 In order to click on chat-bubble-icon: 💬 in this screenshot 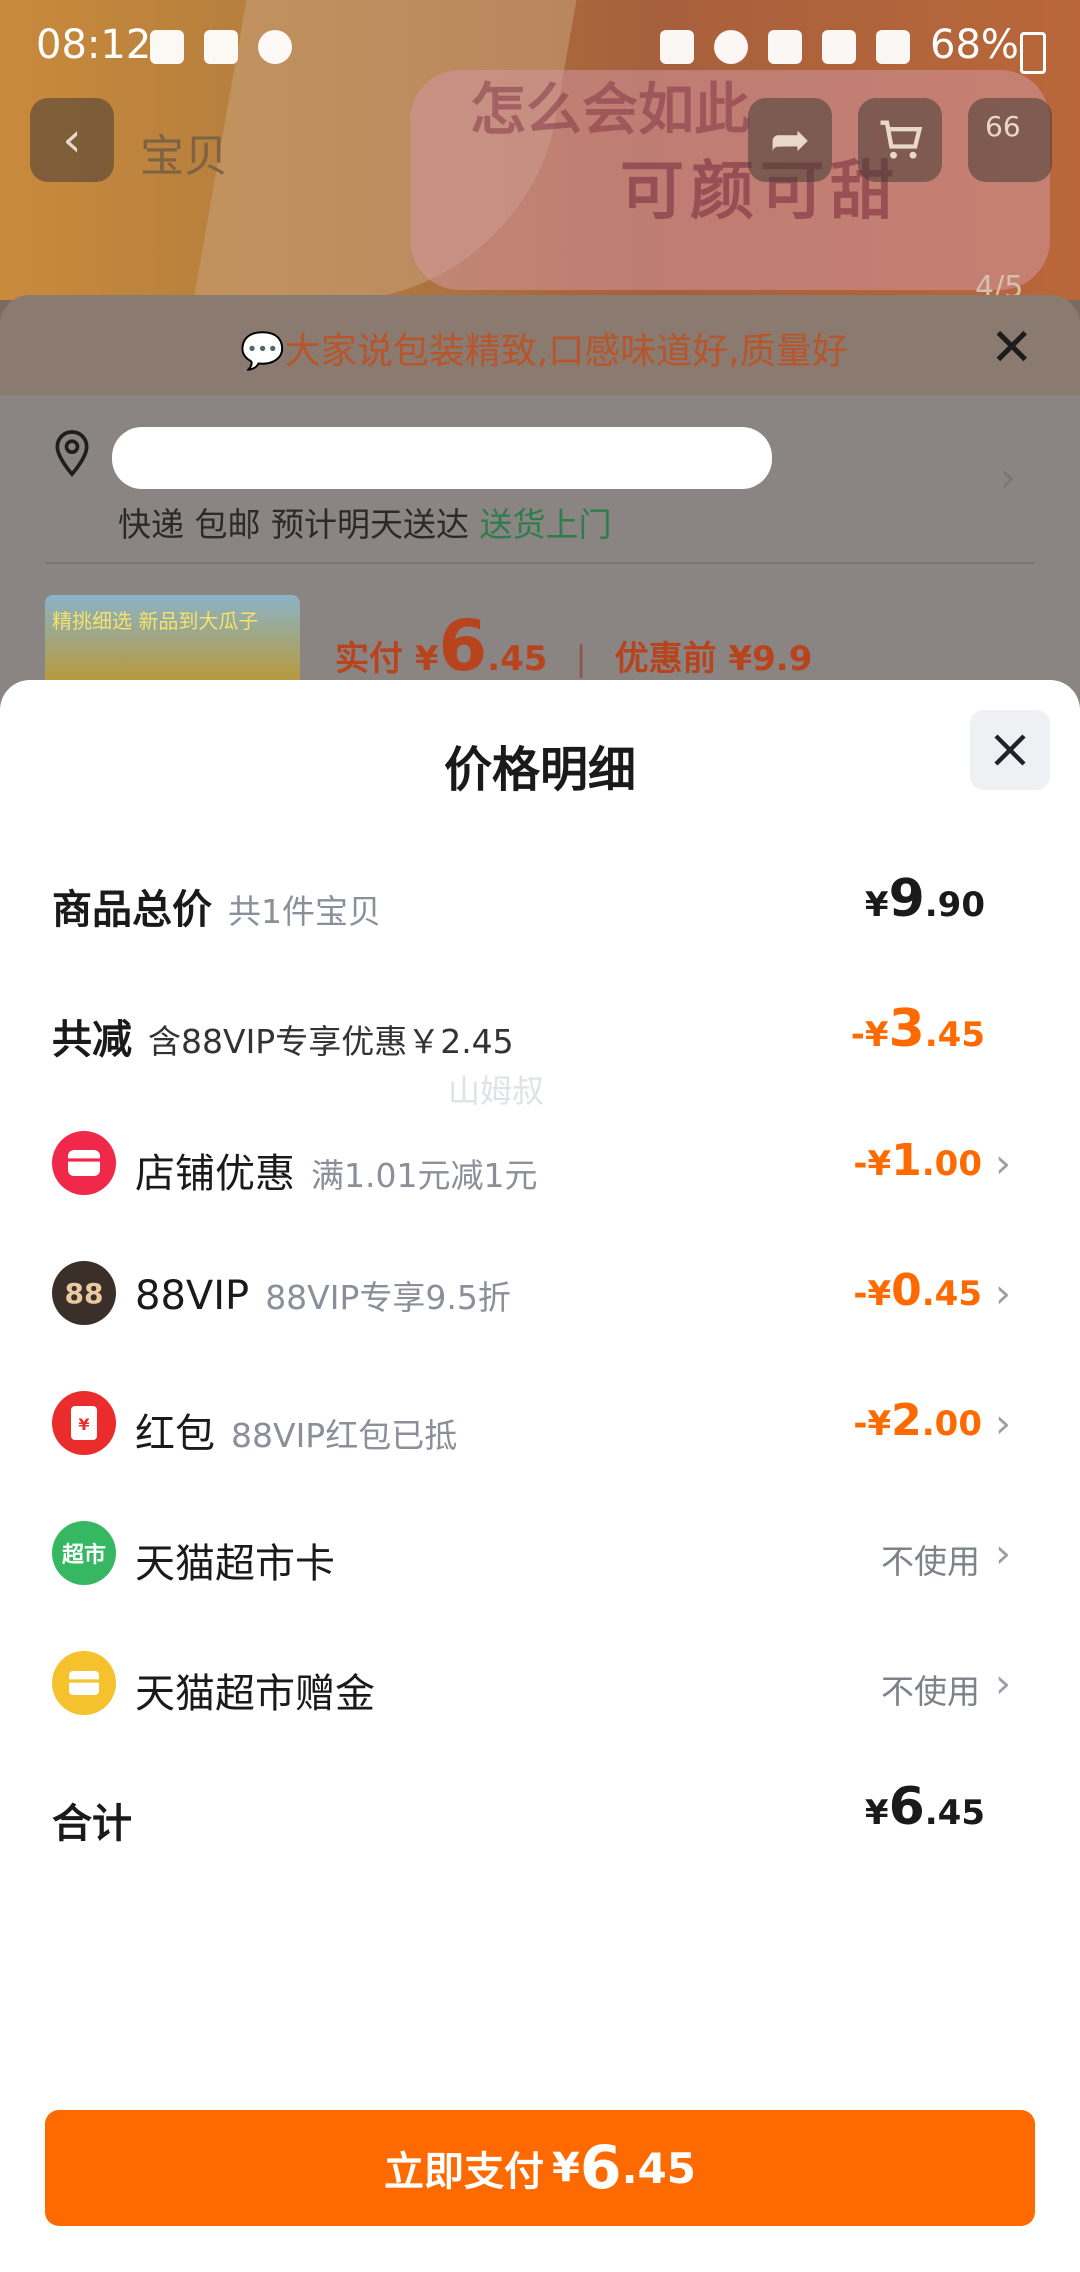, I will do `click(262, 351)`.